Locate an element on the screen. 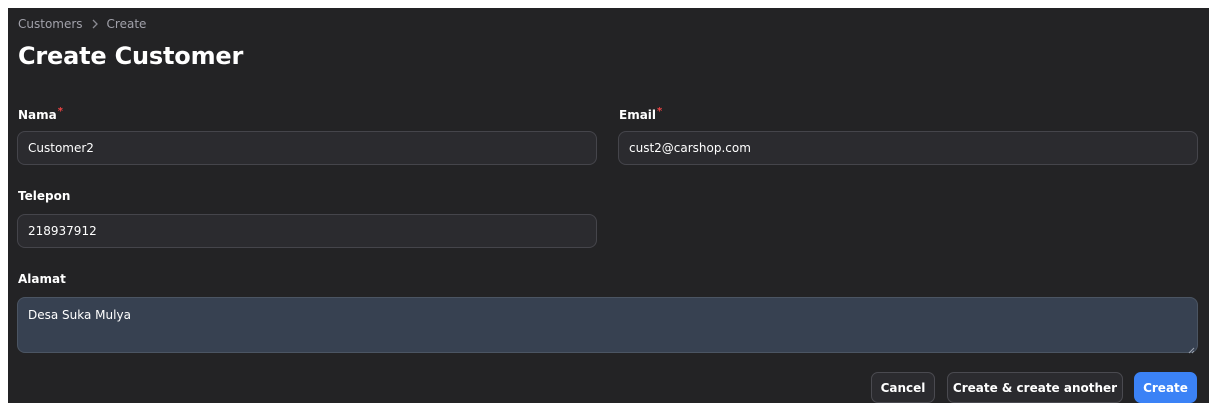 Image resolution: width=1209 pixels, height=403 pixels. breadcrumb-item-customers: Customers is located at coordinates (50, 24).